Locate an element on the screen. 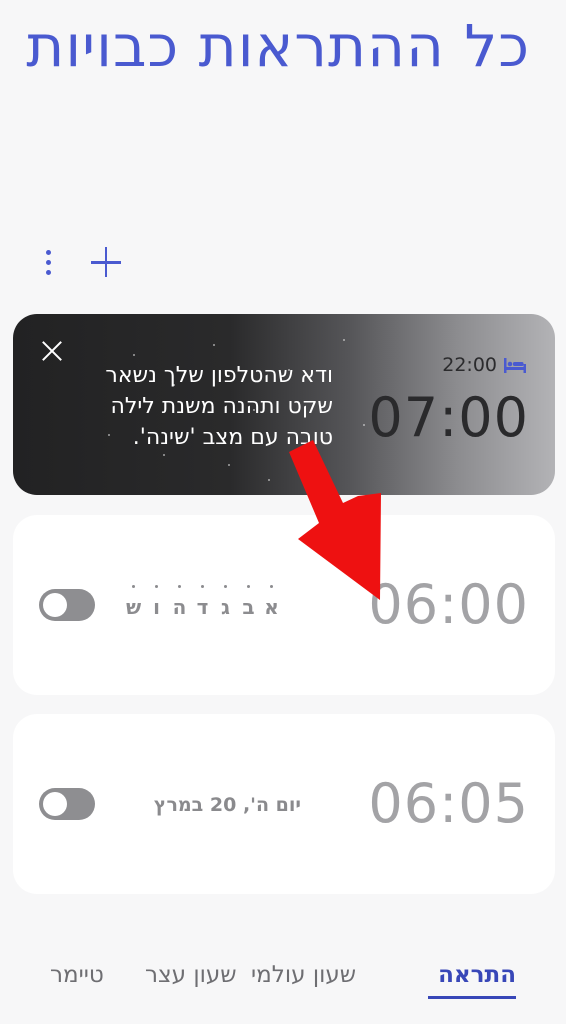 The image size is (566, 1024). wake-time: 07:00 is located at coordinates (448, 417).